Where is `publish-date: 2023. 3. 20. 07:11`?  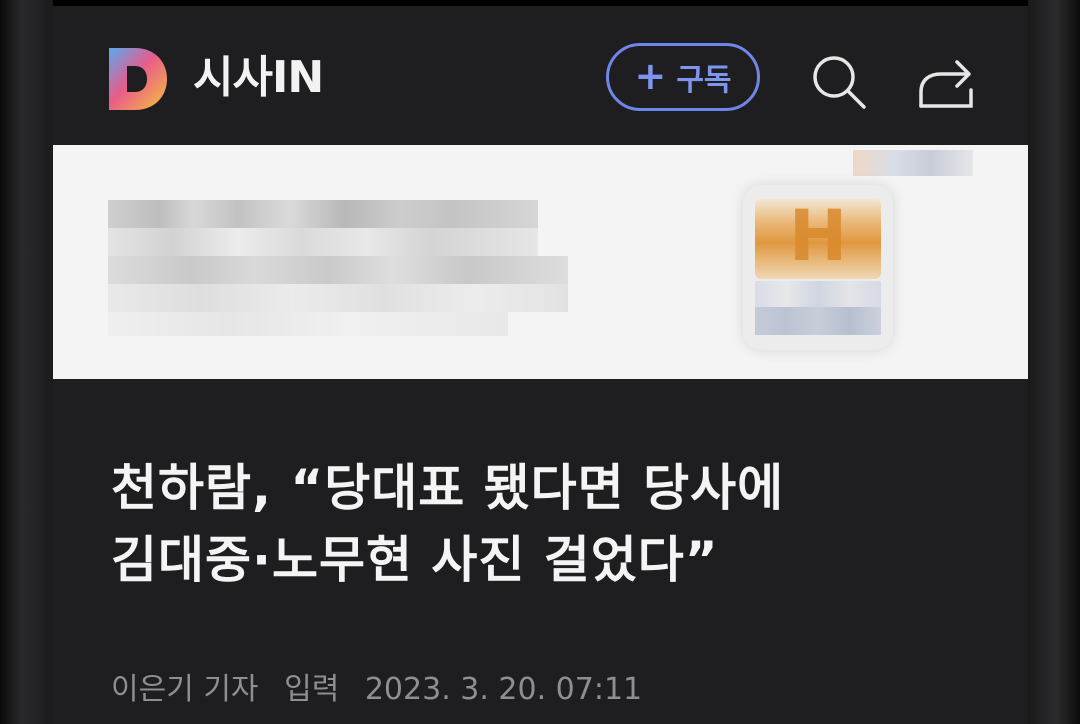 publish-date: 2023. 3. 20. 07:11 is located at coordinates (503, 689).